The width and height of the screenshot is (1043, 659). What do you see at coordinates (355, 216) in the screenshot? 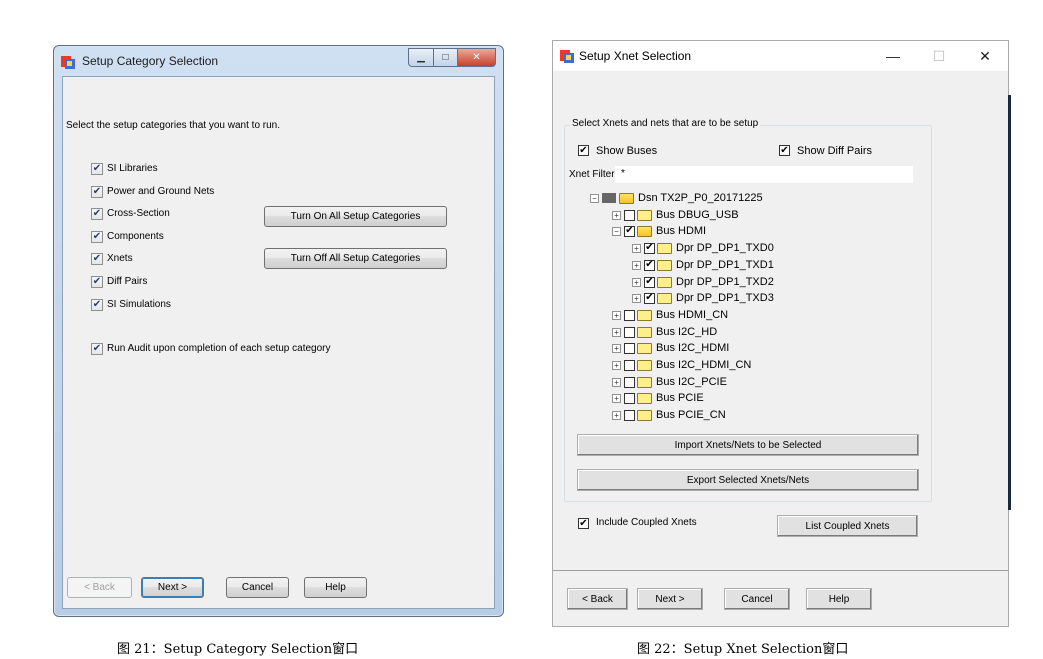
I see `turn-on-all-button: Turn On All Setup Categories` at bounding box center [355, 216].